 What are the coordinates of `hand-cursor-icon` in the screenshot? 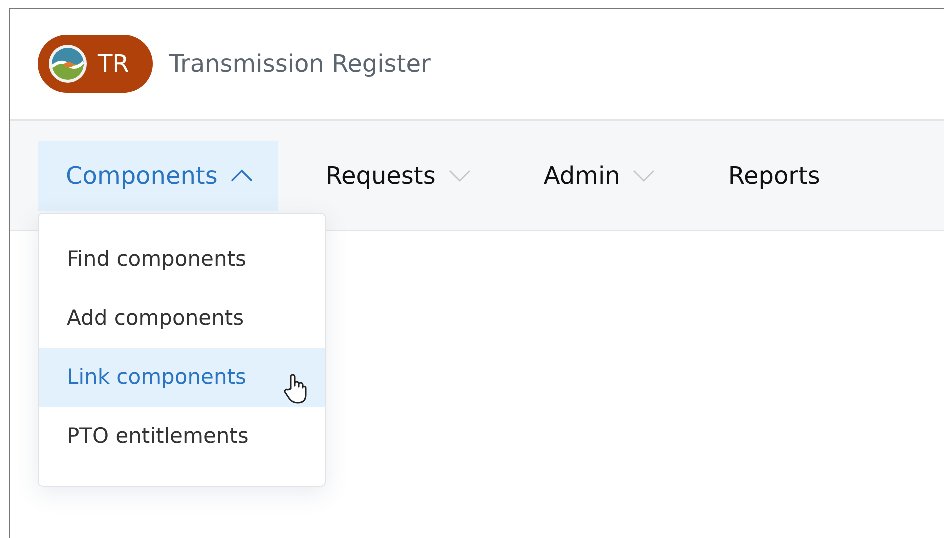 It's located at (295, 388).